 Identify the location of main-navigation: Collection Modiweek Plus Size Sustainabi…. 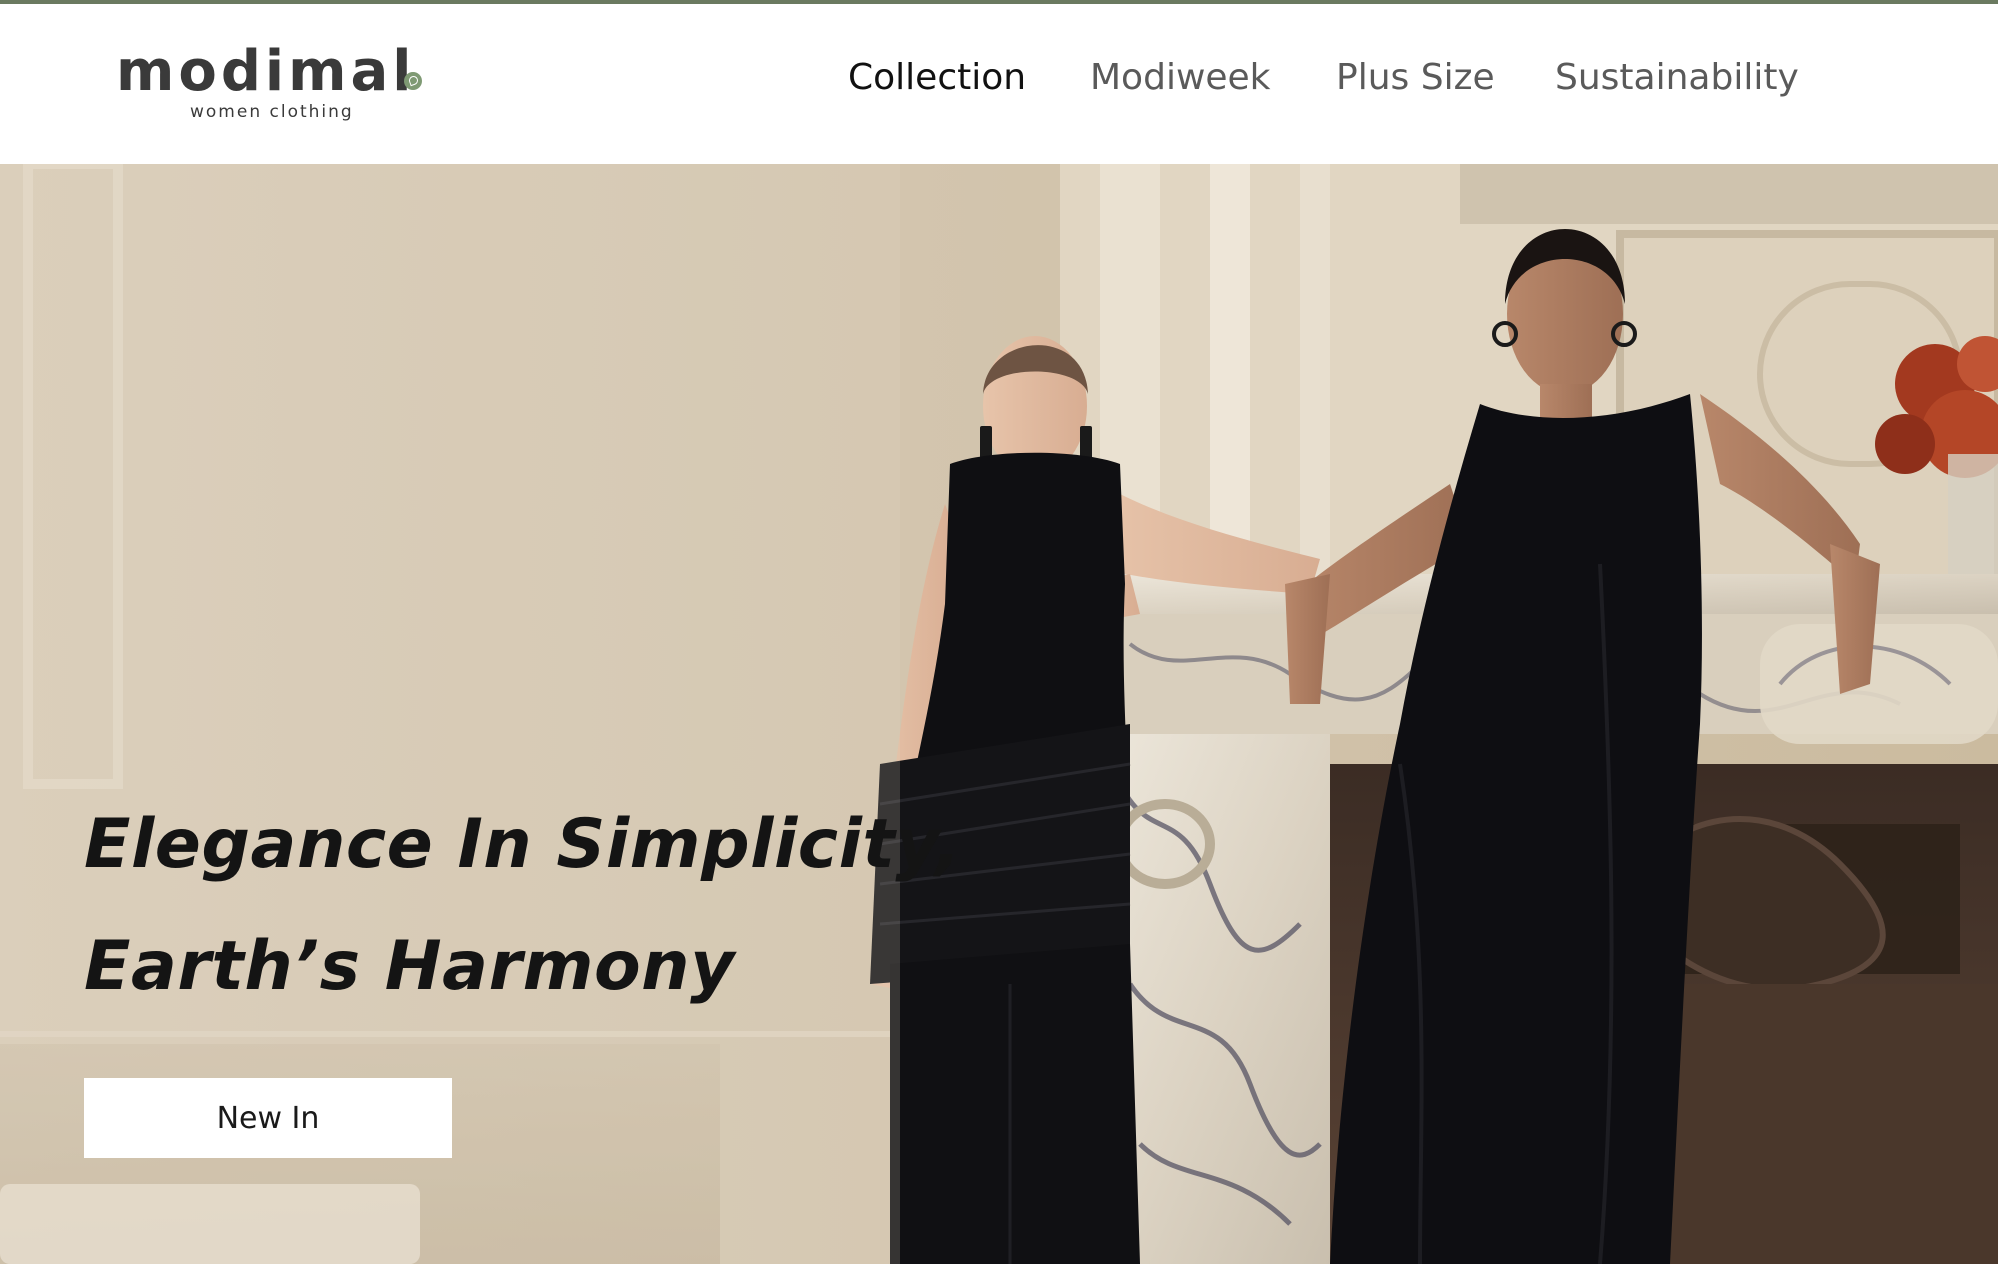
(999, 84).